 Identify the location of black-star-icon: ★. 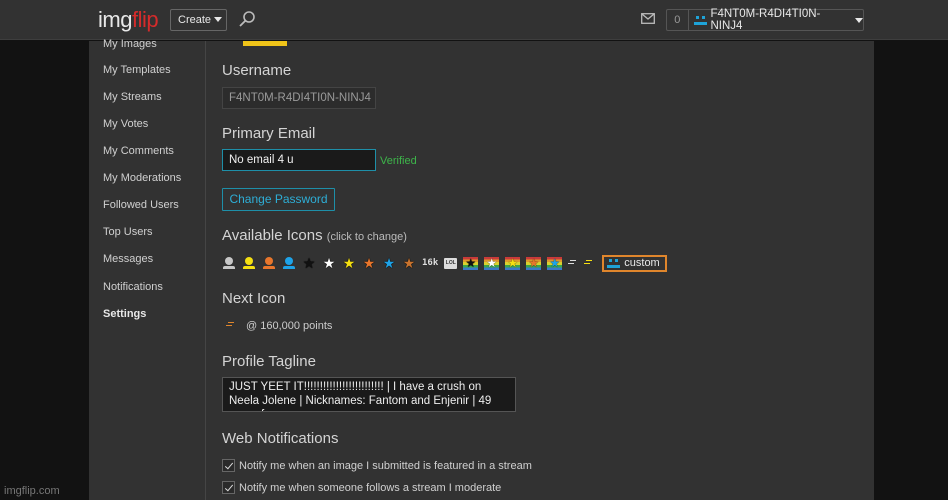
(309, 263).